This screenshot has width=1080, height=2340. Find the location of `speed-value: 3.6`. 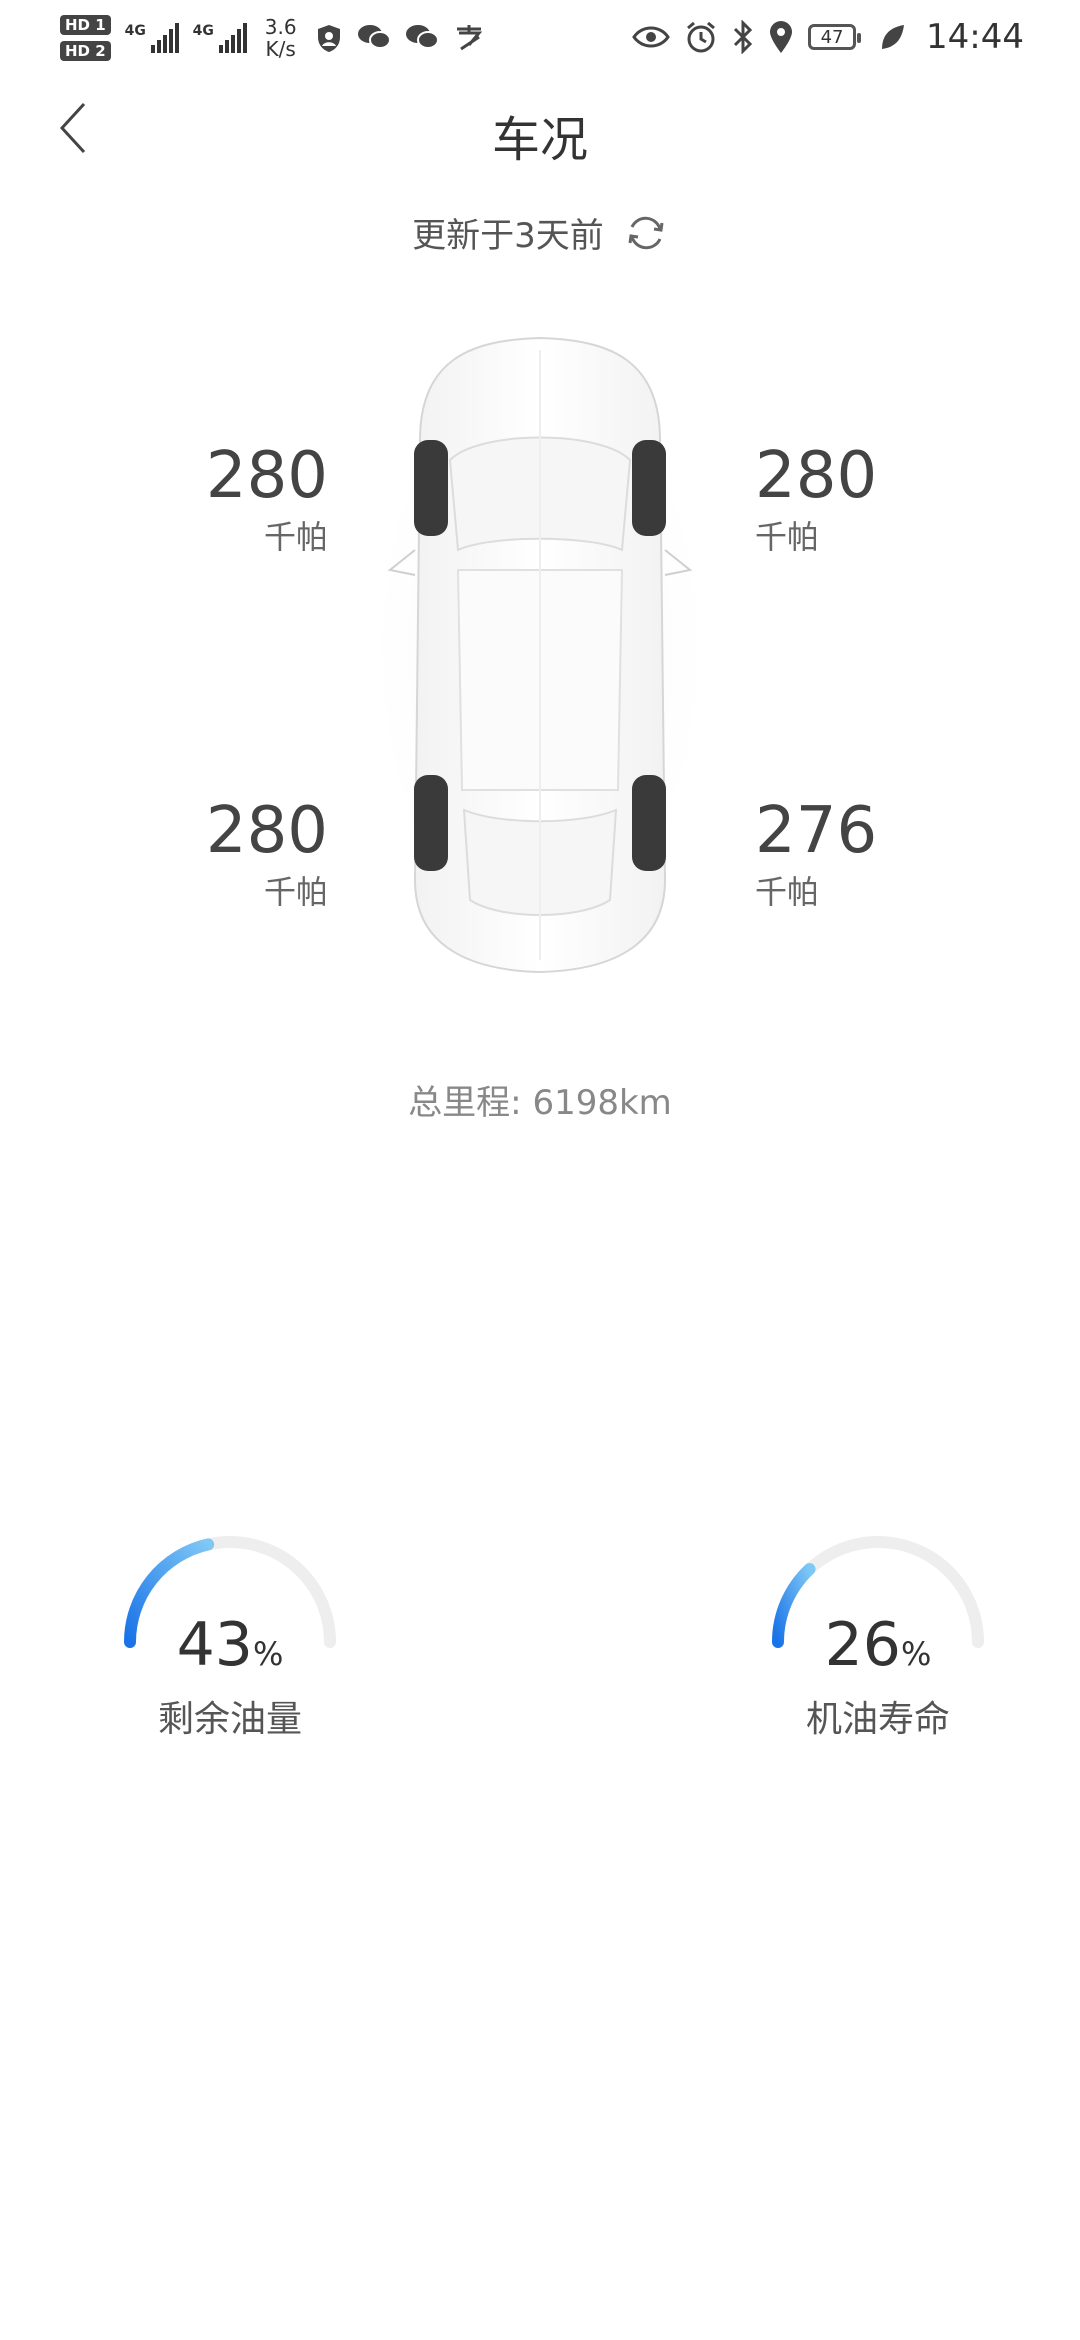

speed-value: 3.6 is located at coordinates (280, 27).